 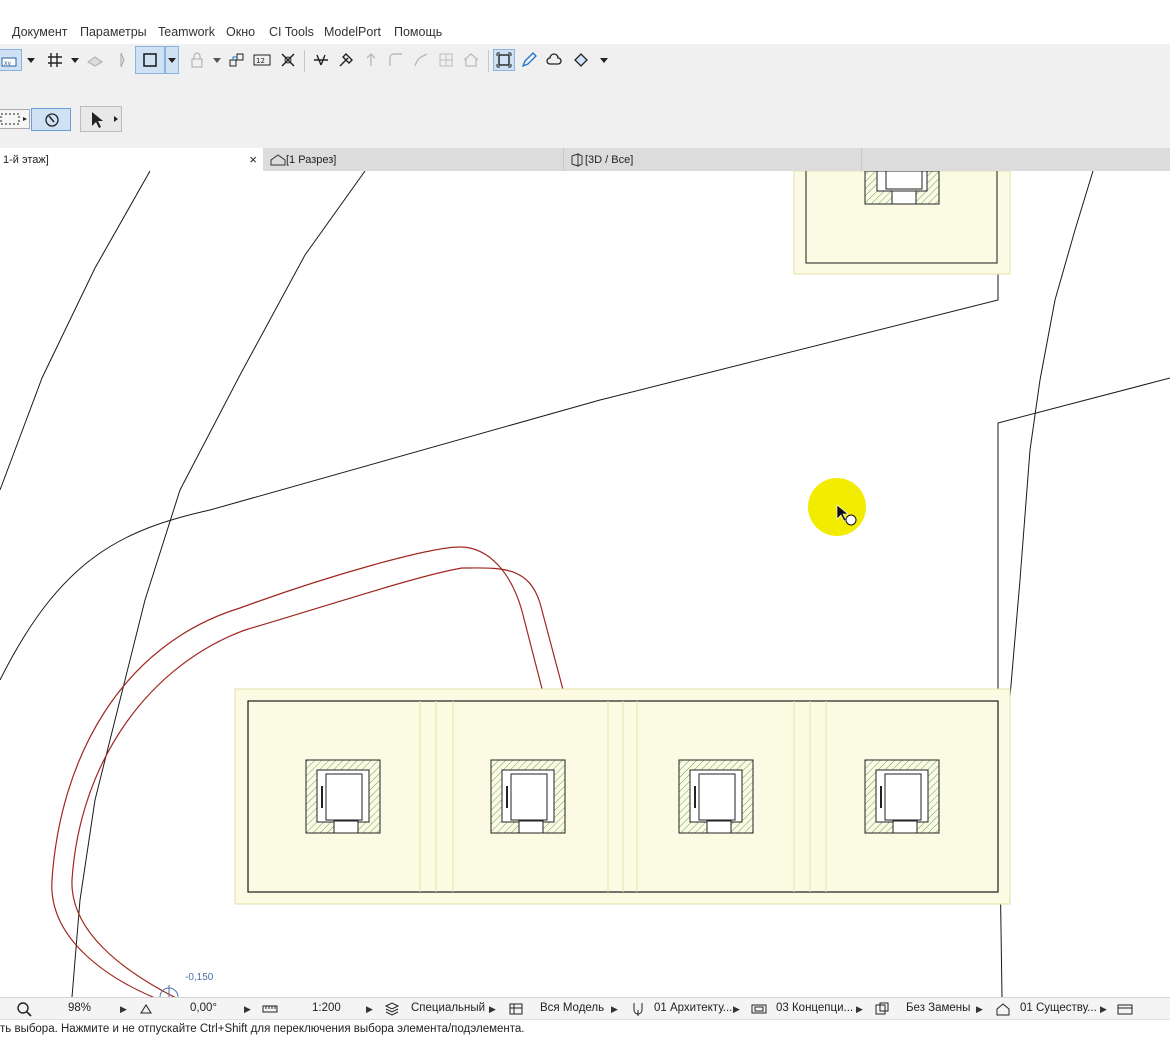 I want to click on tab-section: [1 Разрез], so click(x=415, y=159).